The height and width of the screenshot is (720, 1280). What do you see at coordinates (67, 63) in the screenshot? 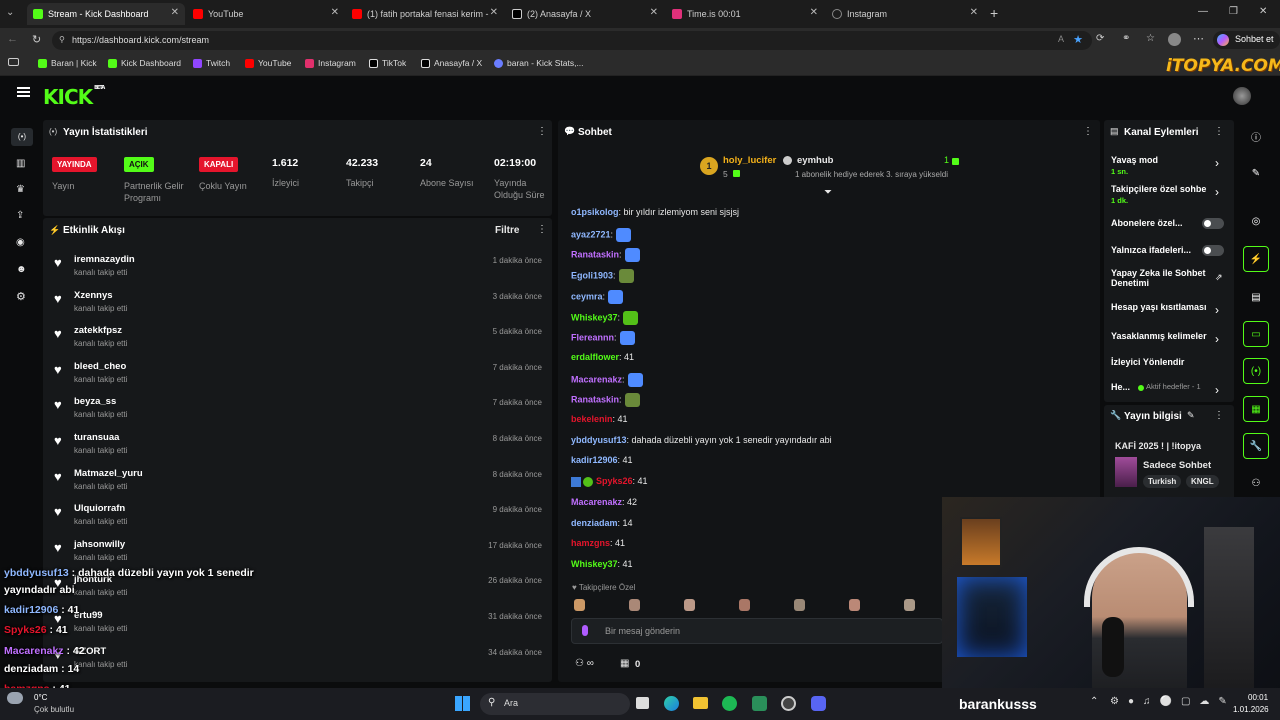
I see `bookmark-baran-kick: Baran | Kick` at bounding box center [67, 63].